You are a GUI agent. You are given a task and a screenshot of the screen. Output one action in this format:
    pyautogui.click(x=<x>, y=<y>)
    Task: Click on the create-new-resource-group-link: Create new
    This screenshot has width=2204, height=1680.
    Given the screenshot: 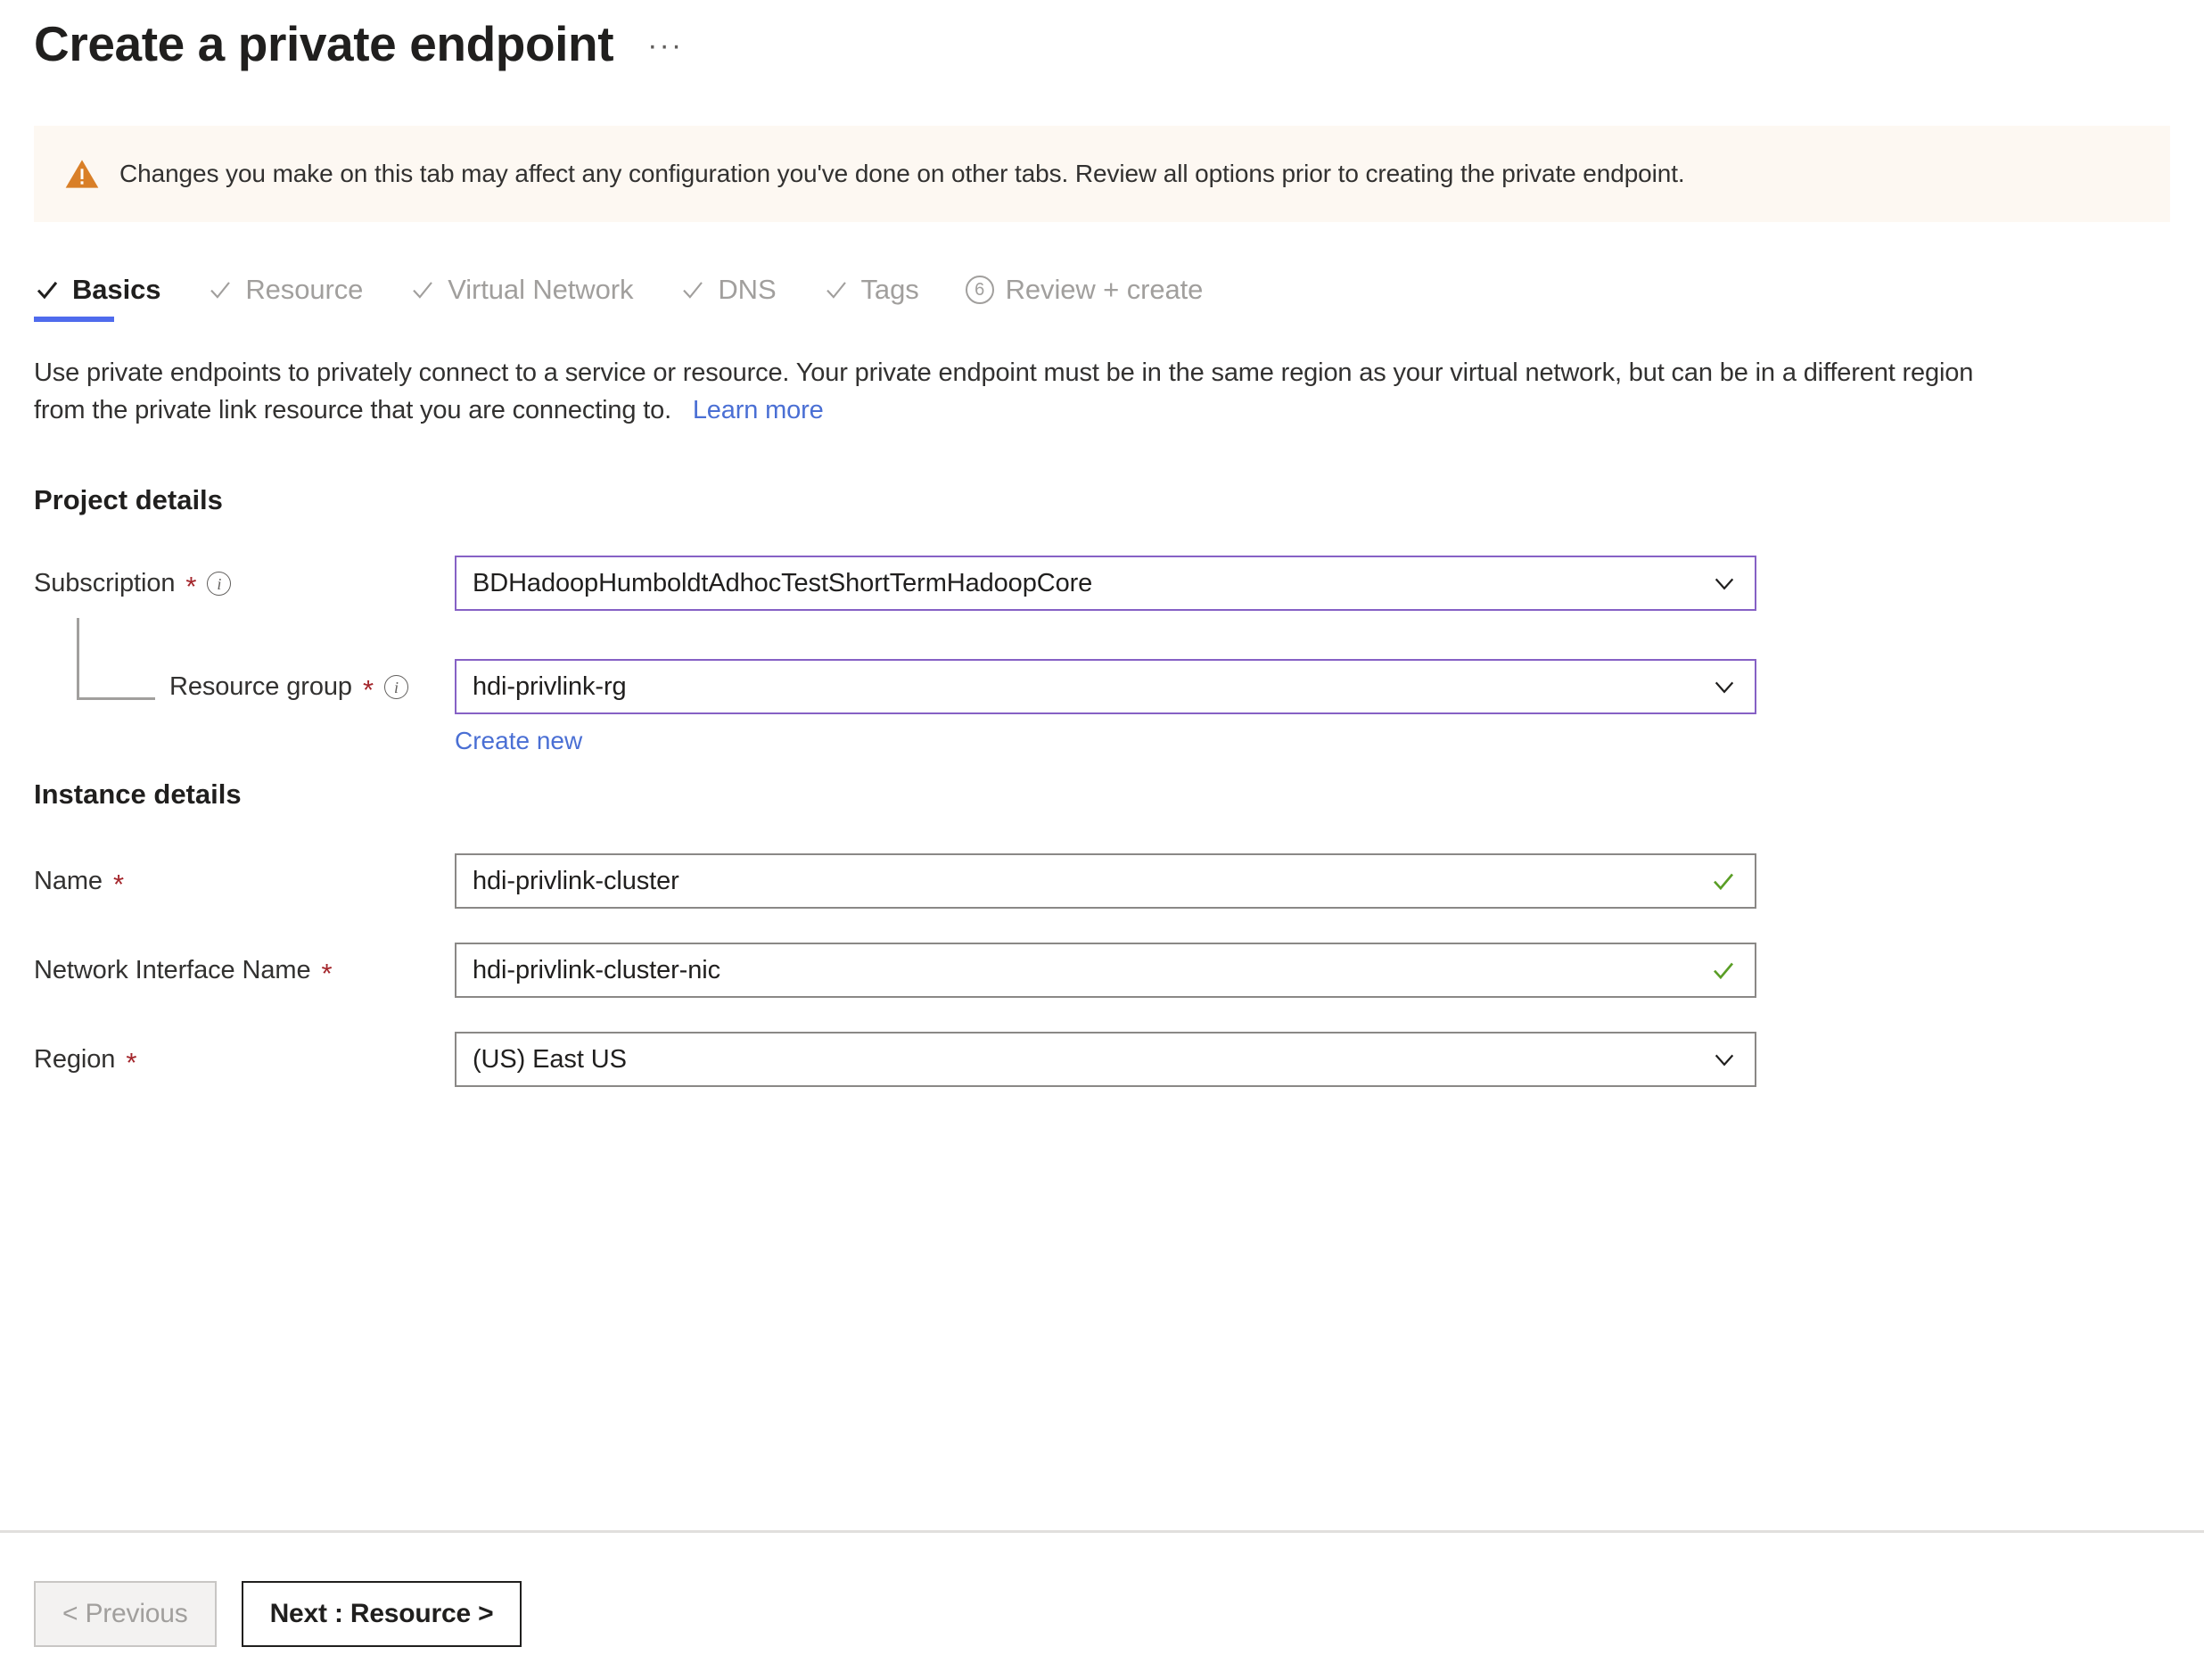 What is the action you would take?
    pyautogui.click(x=518, y=741)
    